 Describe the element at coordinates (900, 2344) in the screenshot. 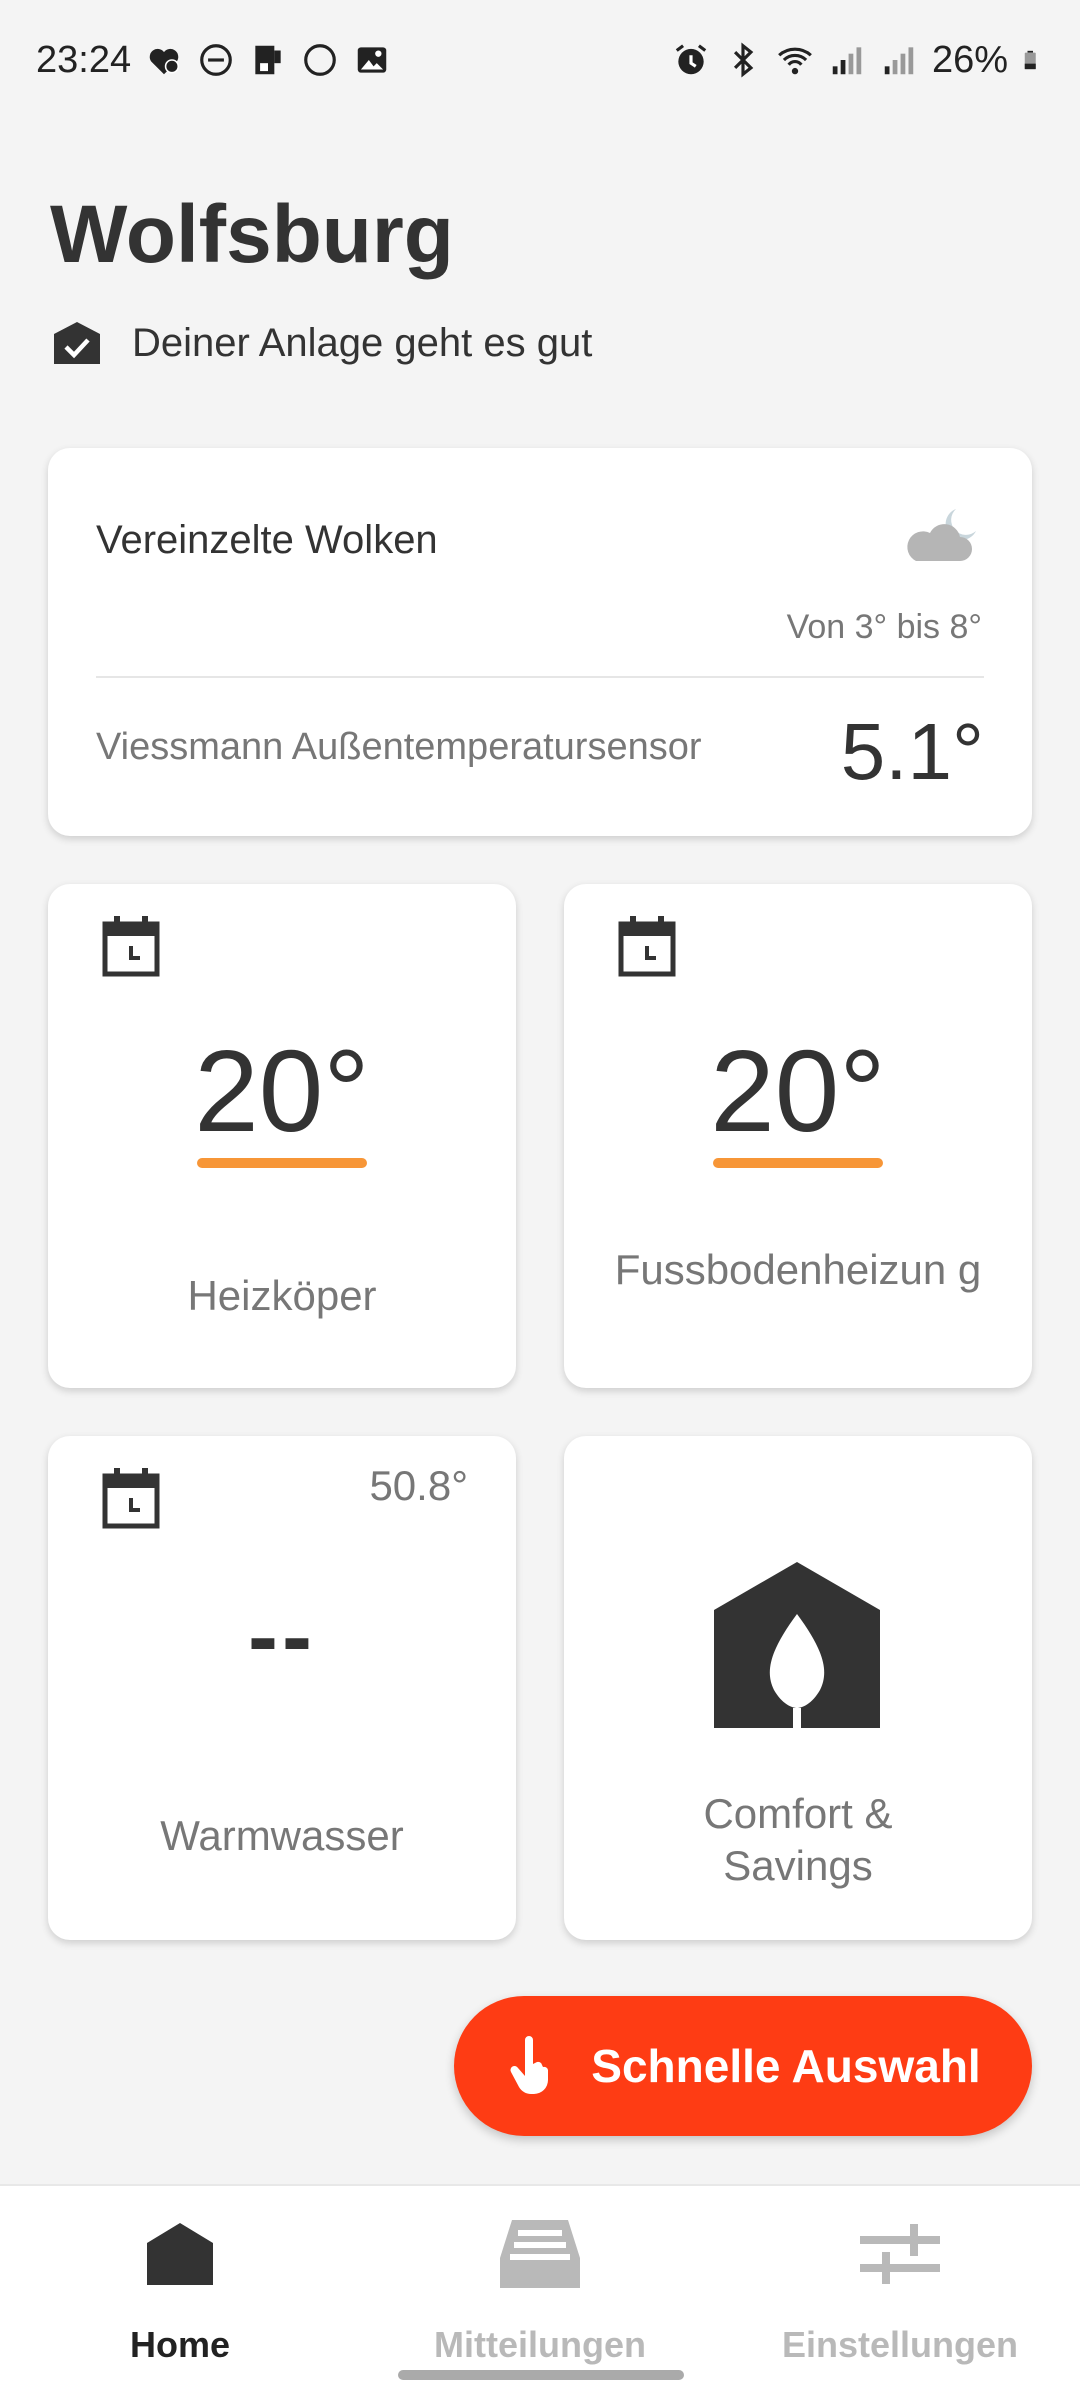

I see `nav-label: Einstellungen` at that location.